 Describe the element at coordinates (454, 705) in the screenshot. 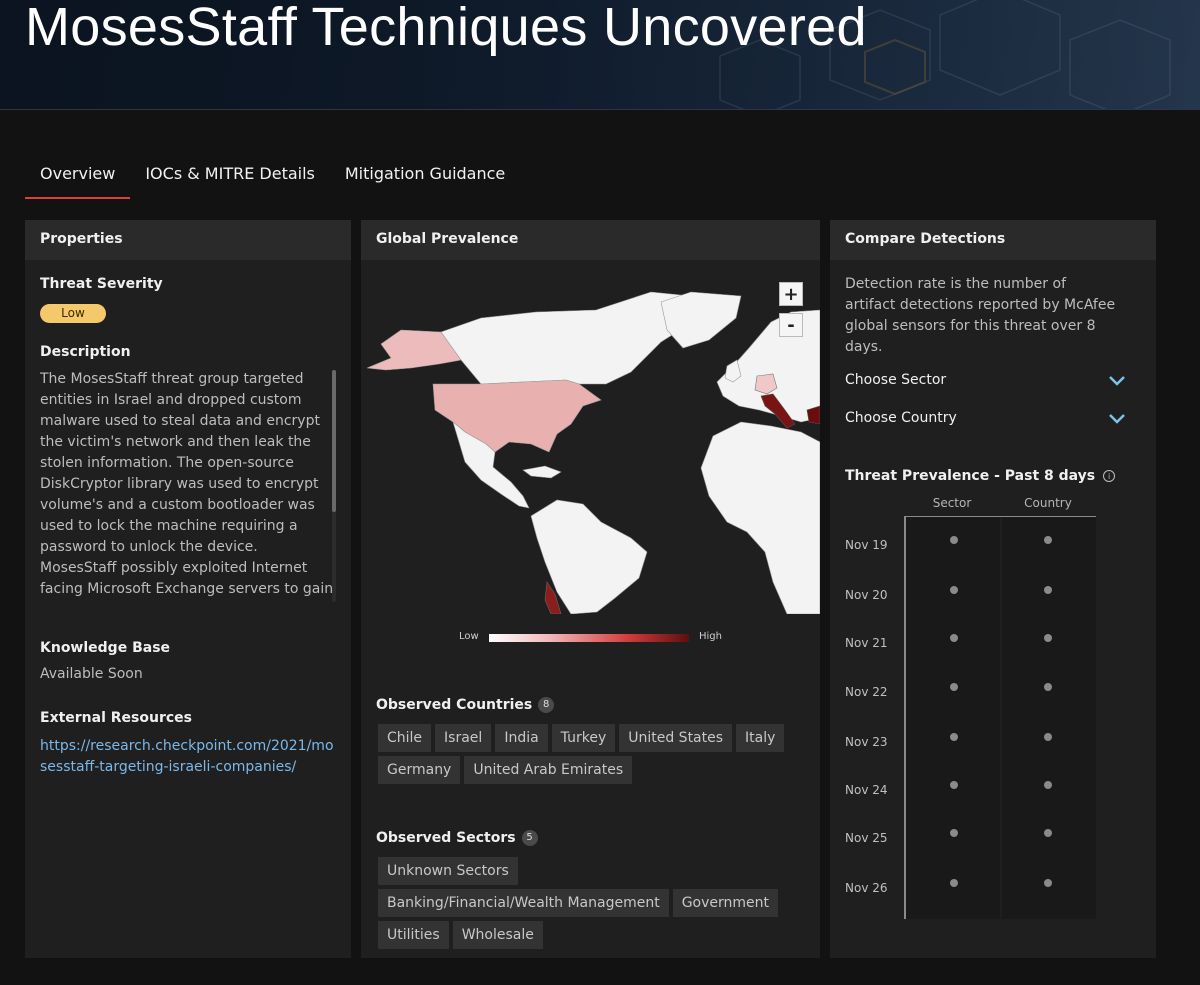

I see `observed-countries-label: Observed Countries` at that location.